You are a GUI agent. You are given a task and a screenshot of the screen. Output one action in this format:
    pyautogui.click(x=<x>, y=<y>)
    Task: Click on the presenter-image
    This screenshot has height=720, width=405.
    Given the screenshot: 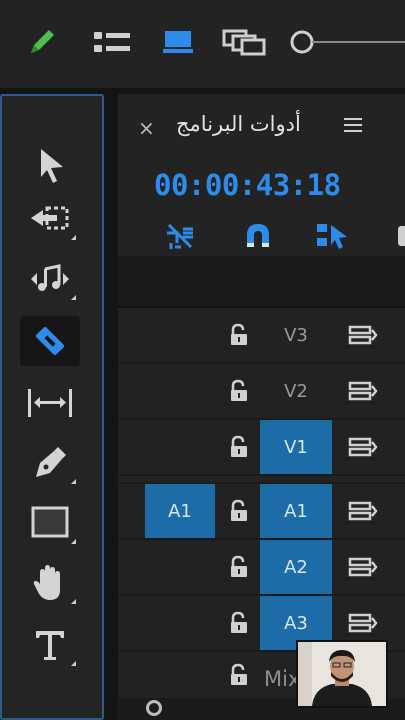 What is the action you would take?
    pyautogui.click(x=342, y=674)
    